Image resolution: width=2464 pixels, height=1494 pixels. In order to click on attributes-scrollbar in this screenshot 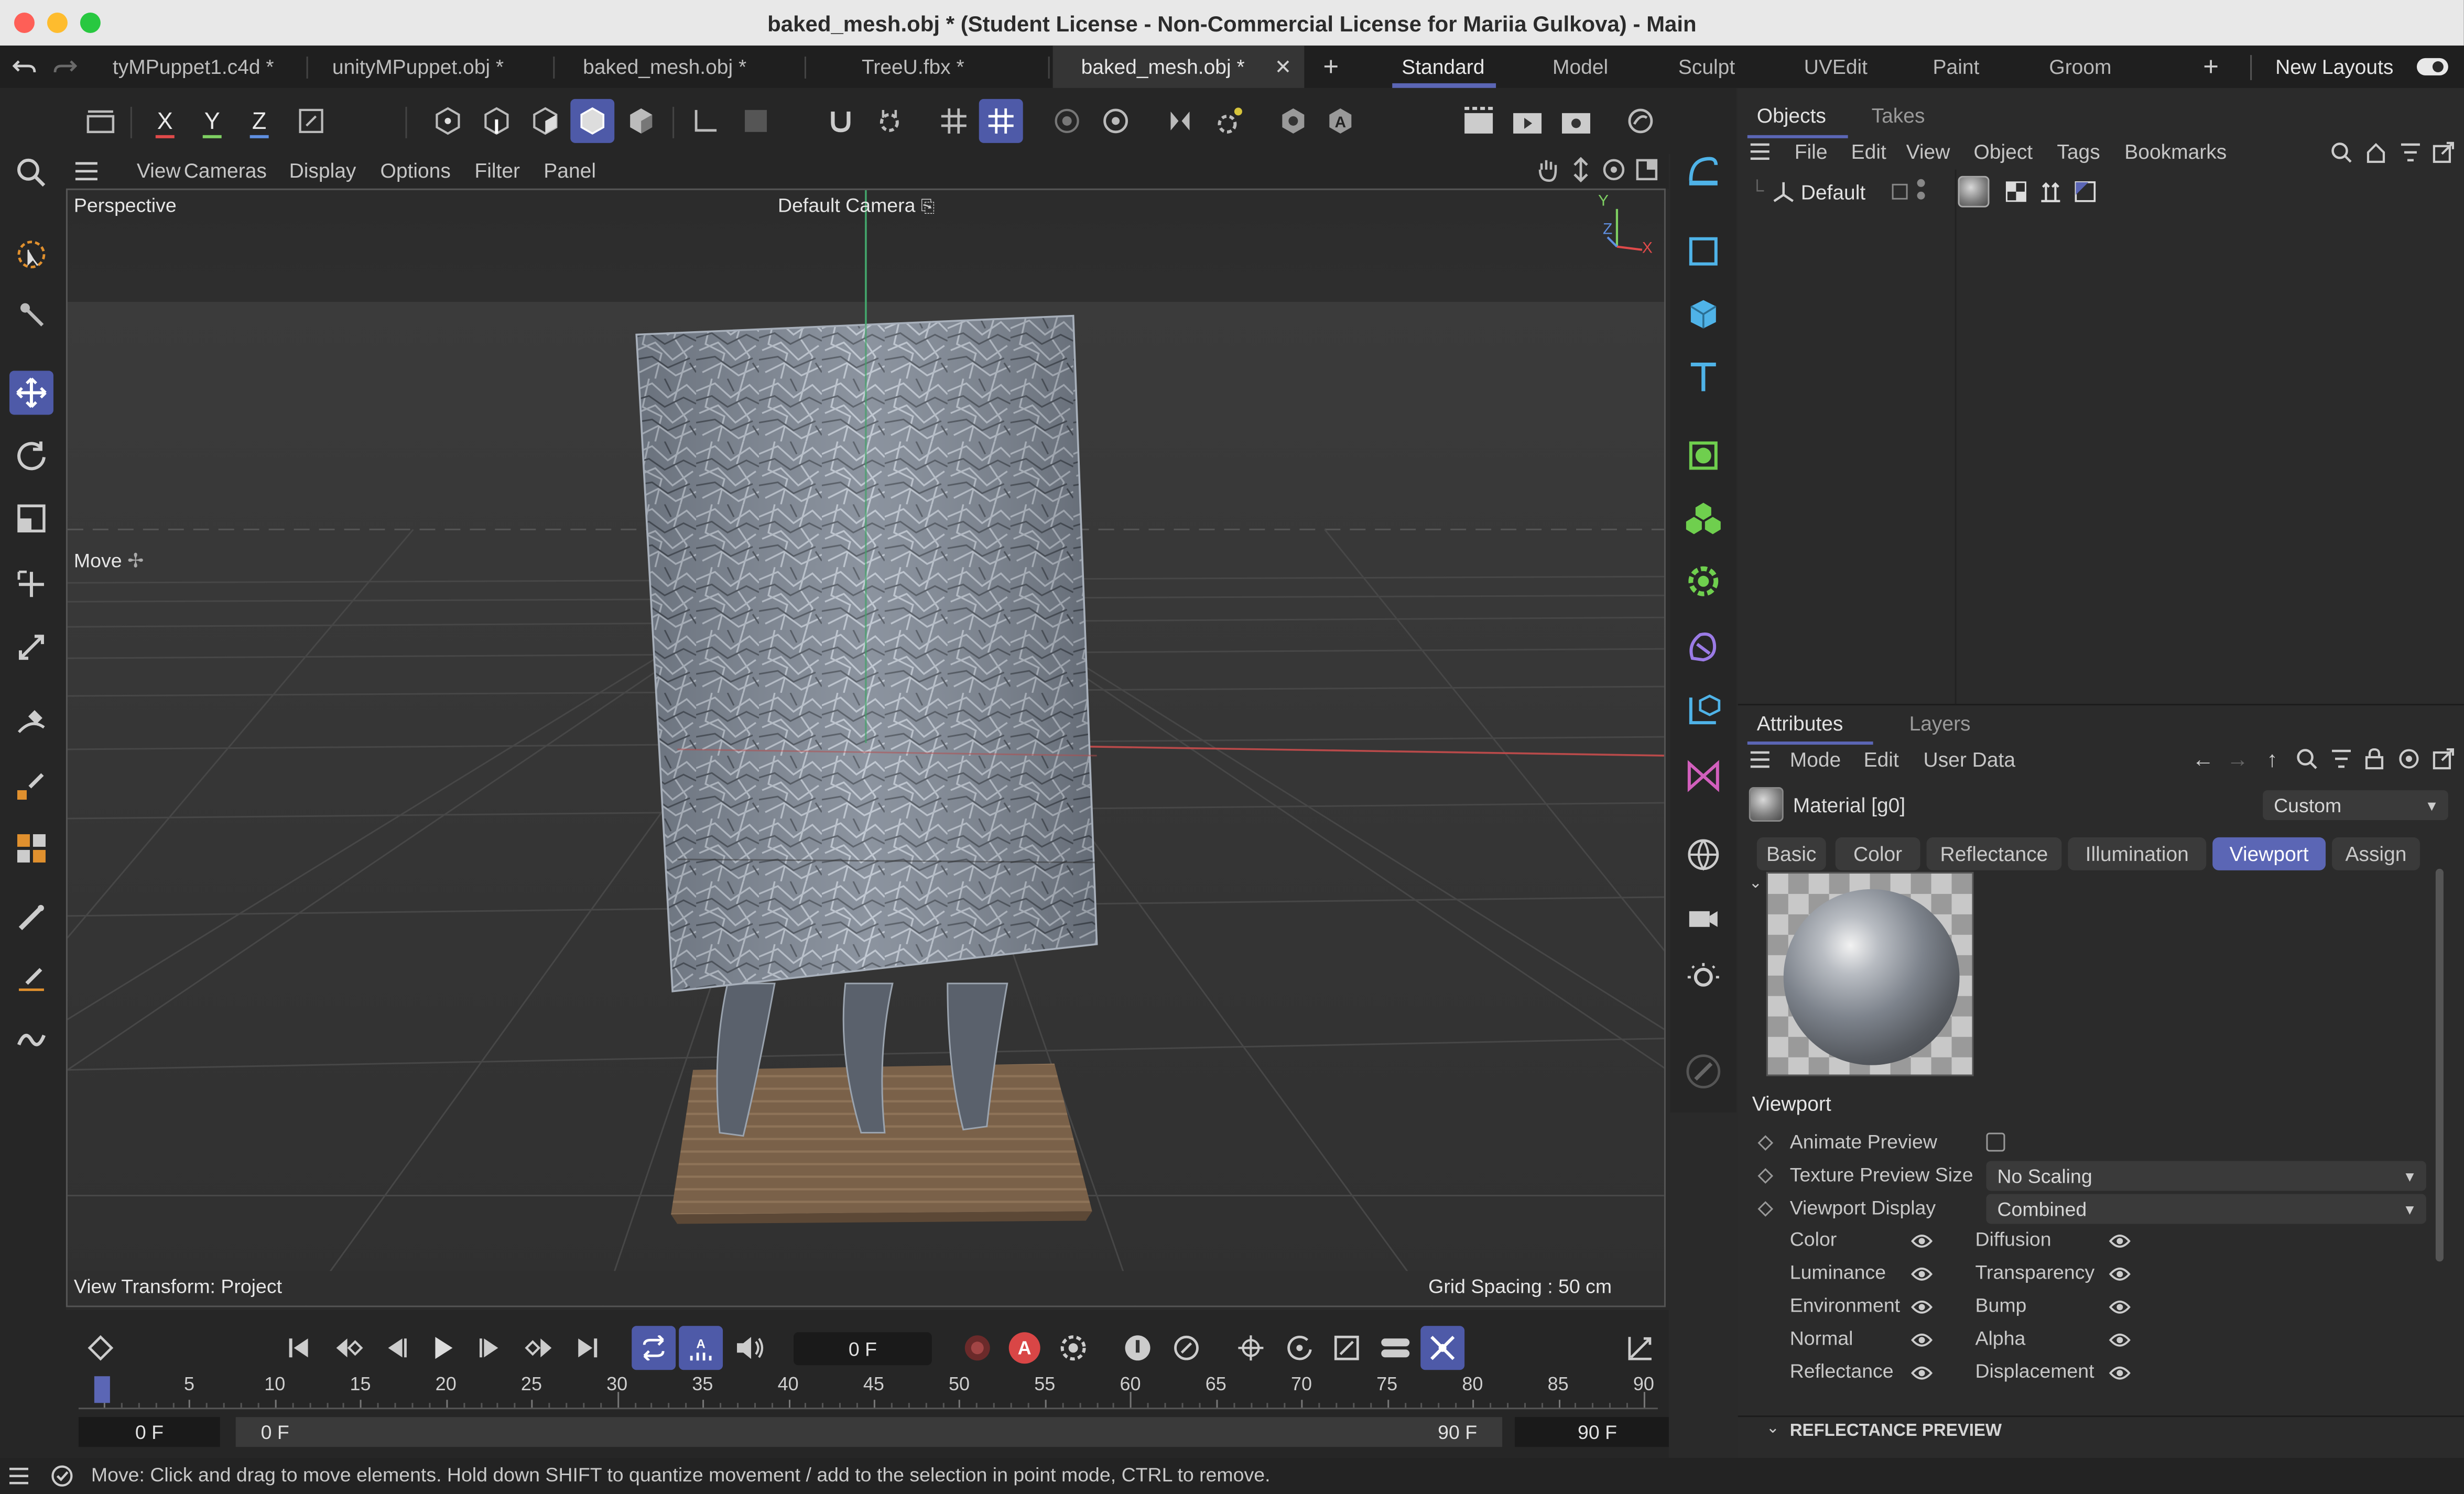, I will do `click(2439, 1065)`.